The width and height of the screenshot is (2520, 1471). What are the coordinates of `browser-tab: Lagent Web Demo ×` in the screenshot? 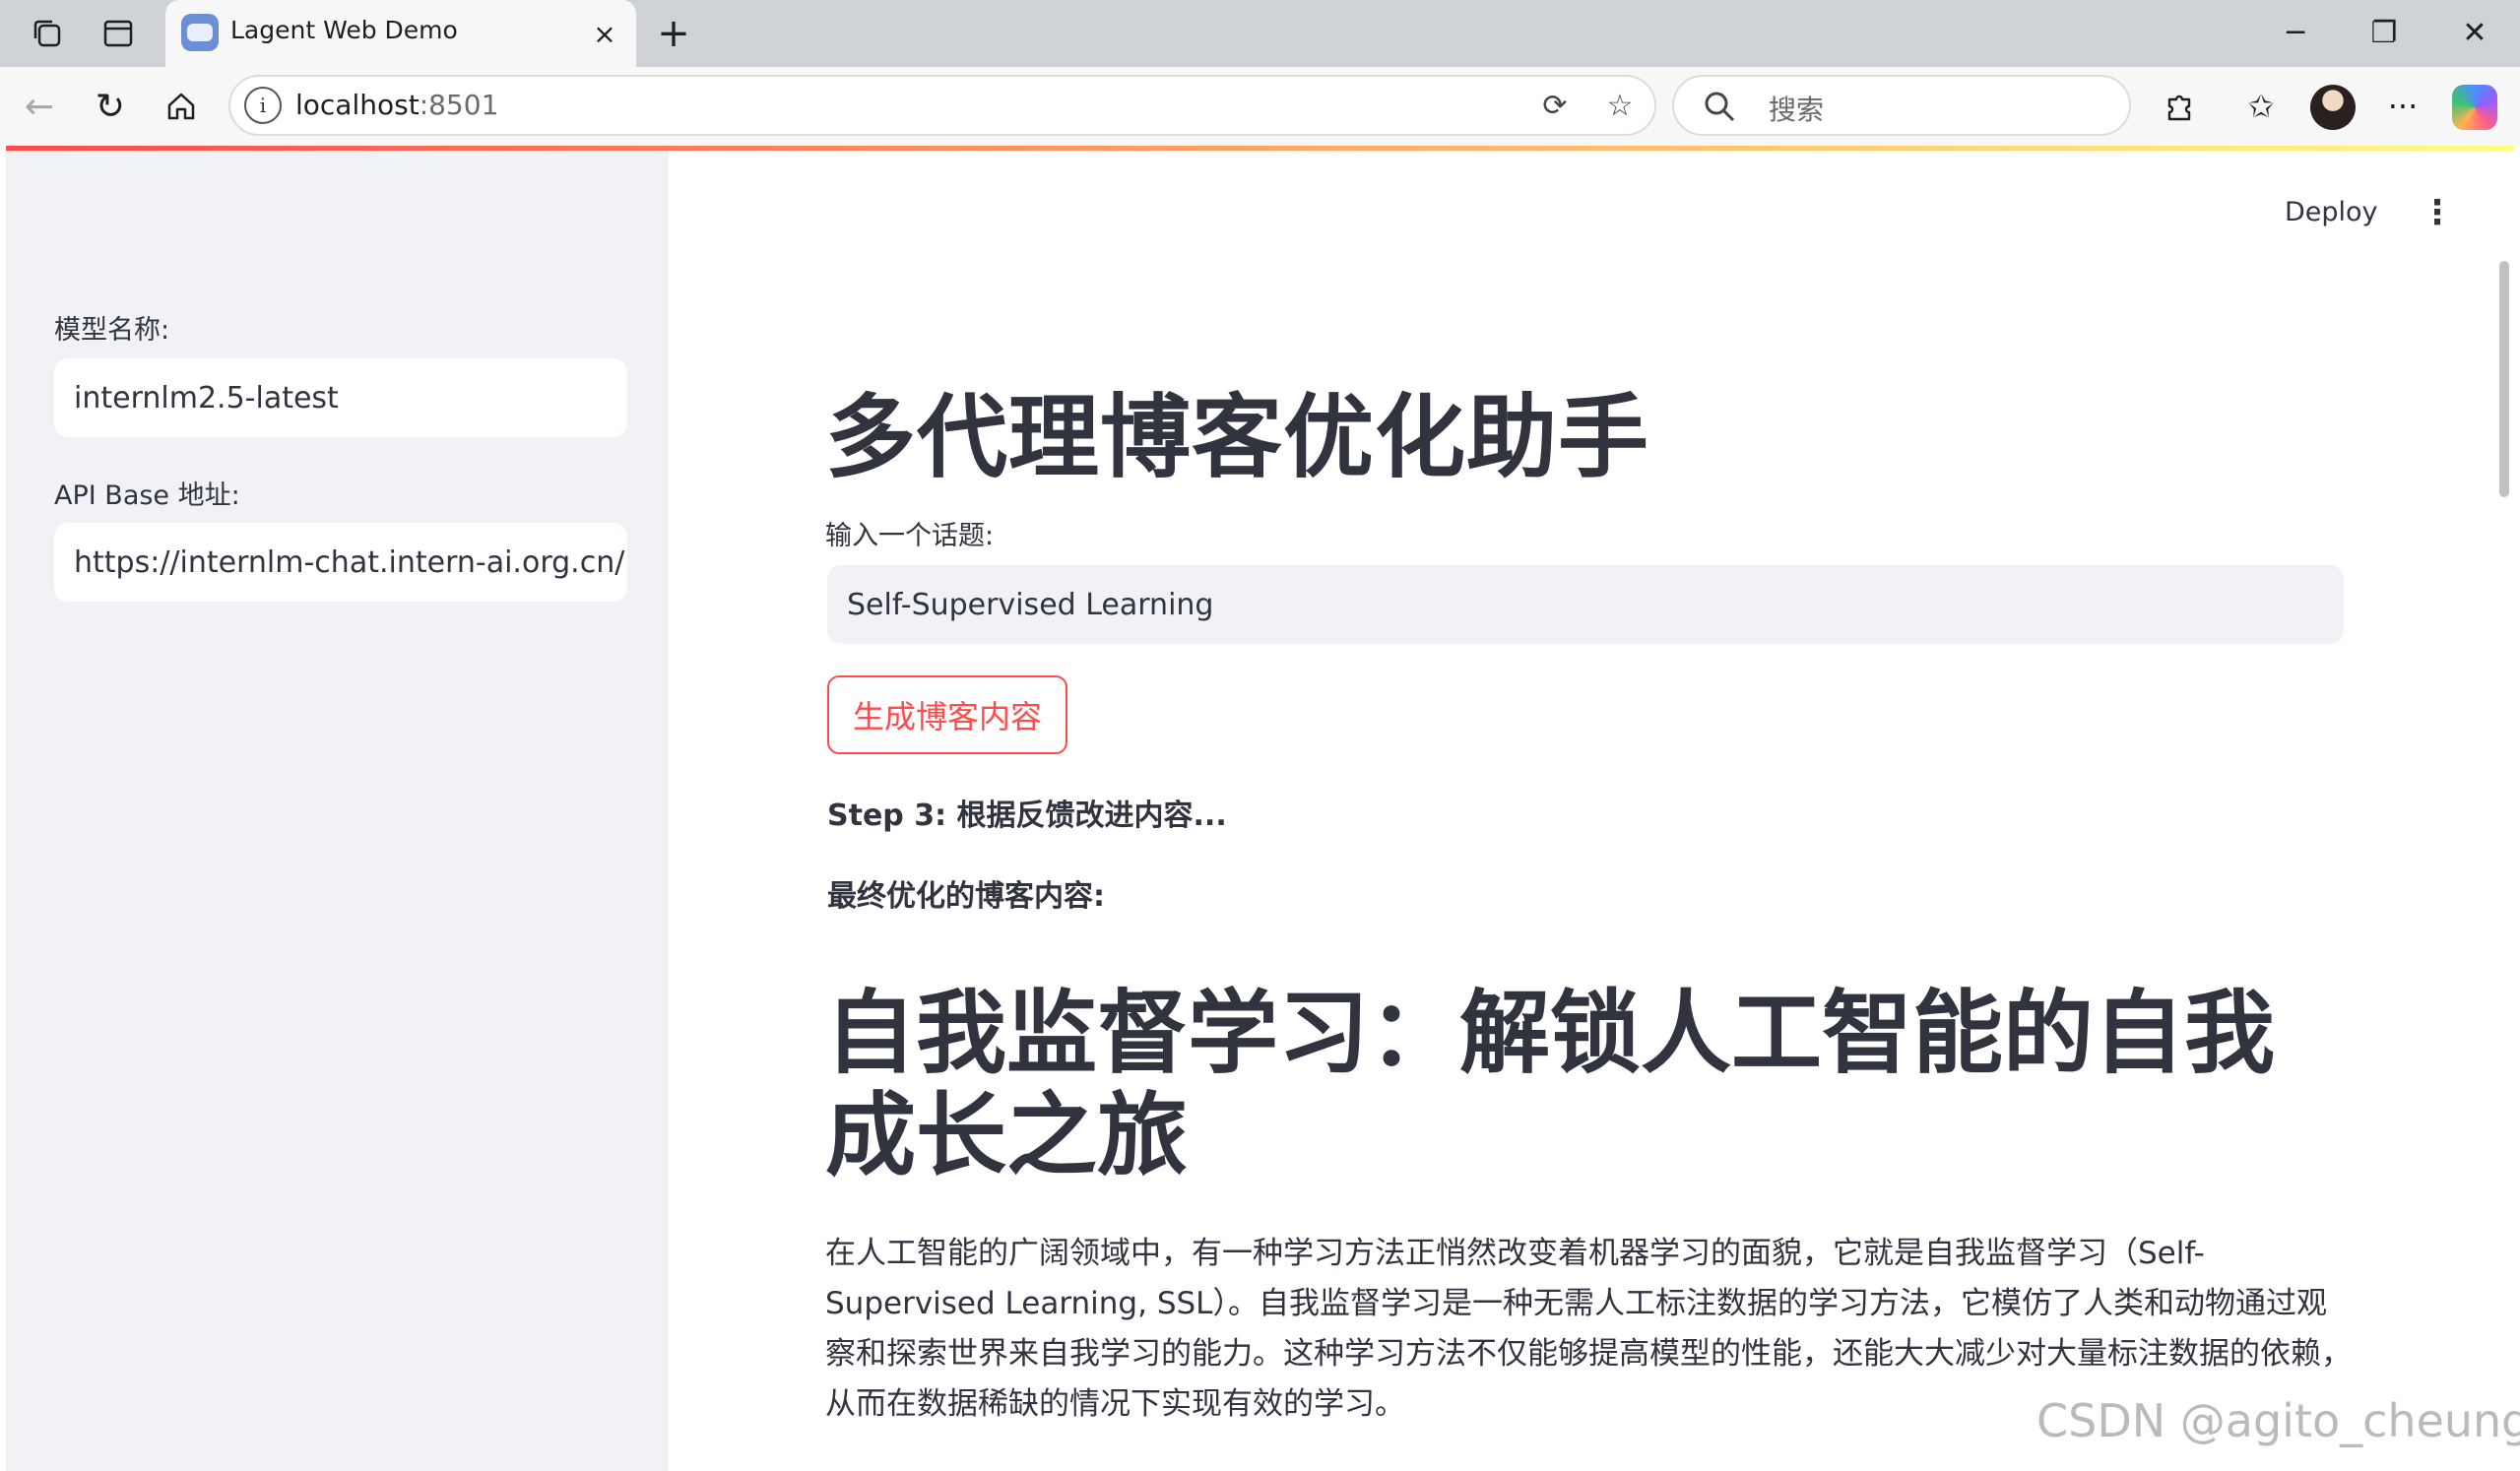 It's located at (400, 33).